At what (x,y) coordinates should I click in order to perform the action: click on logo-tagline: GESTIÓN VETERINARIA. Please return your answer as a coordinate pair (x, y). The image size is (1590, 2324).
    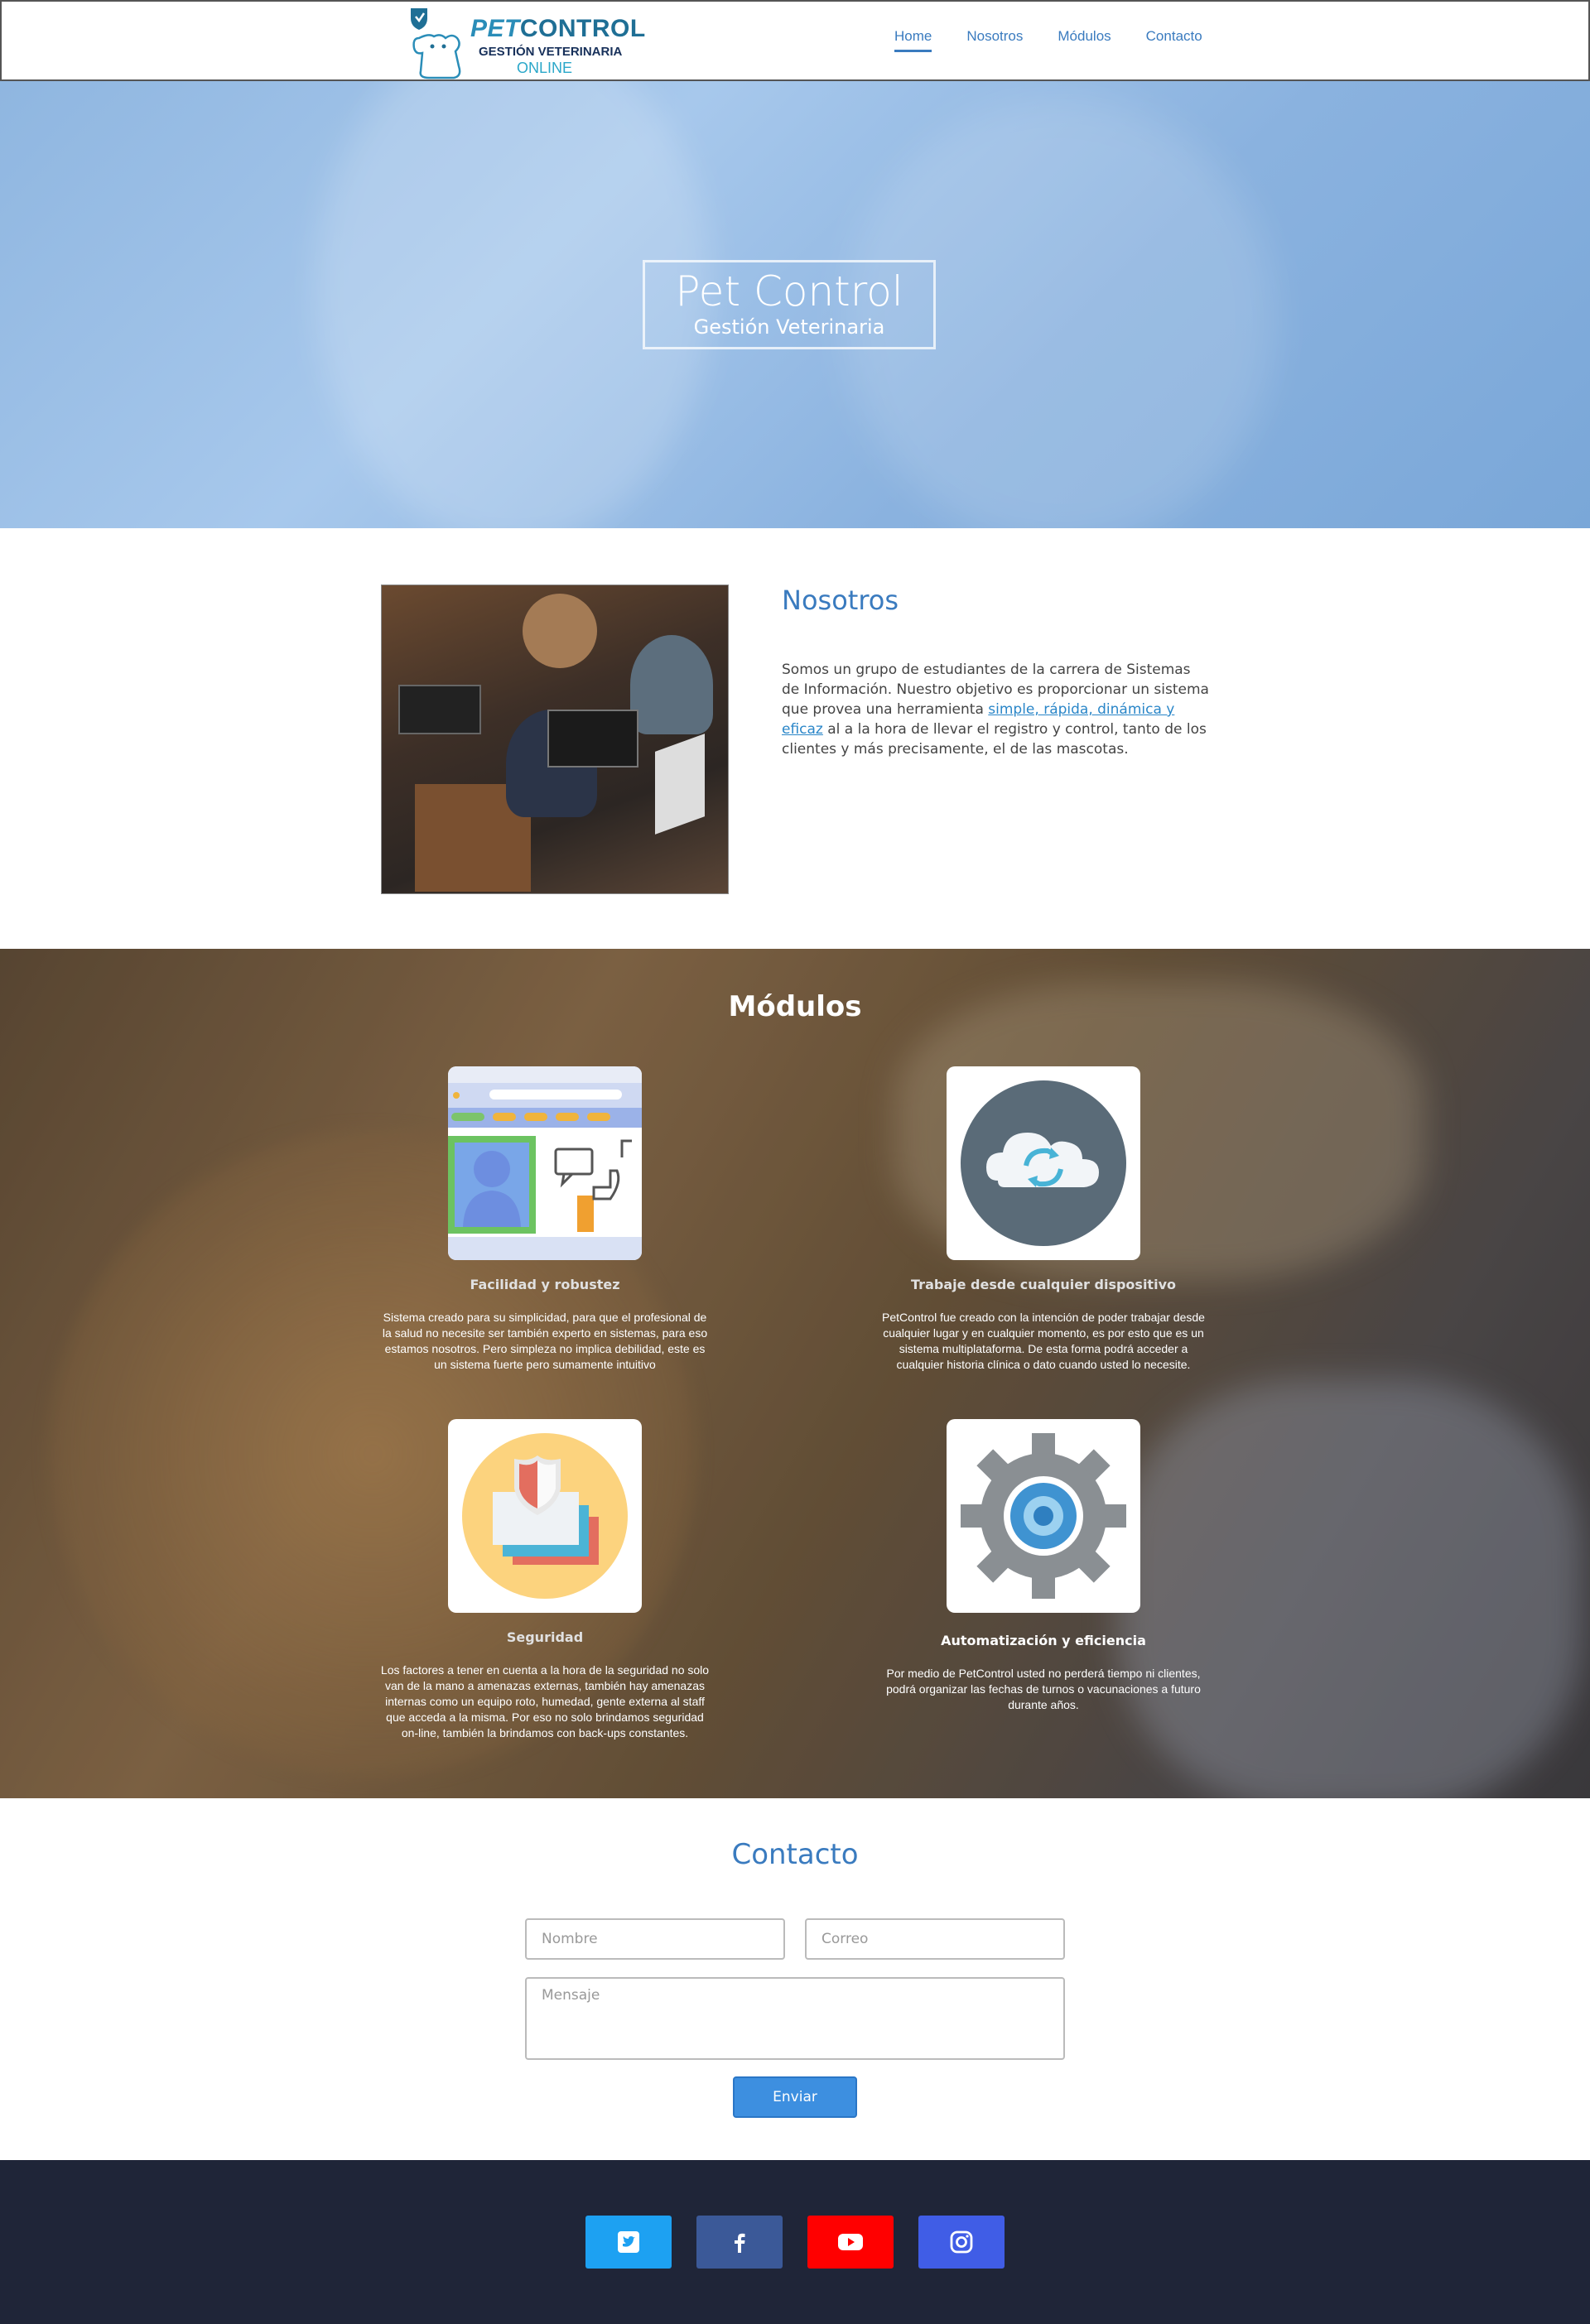
    Looking at the image, I should click on (551, 52).